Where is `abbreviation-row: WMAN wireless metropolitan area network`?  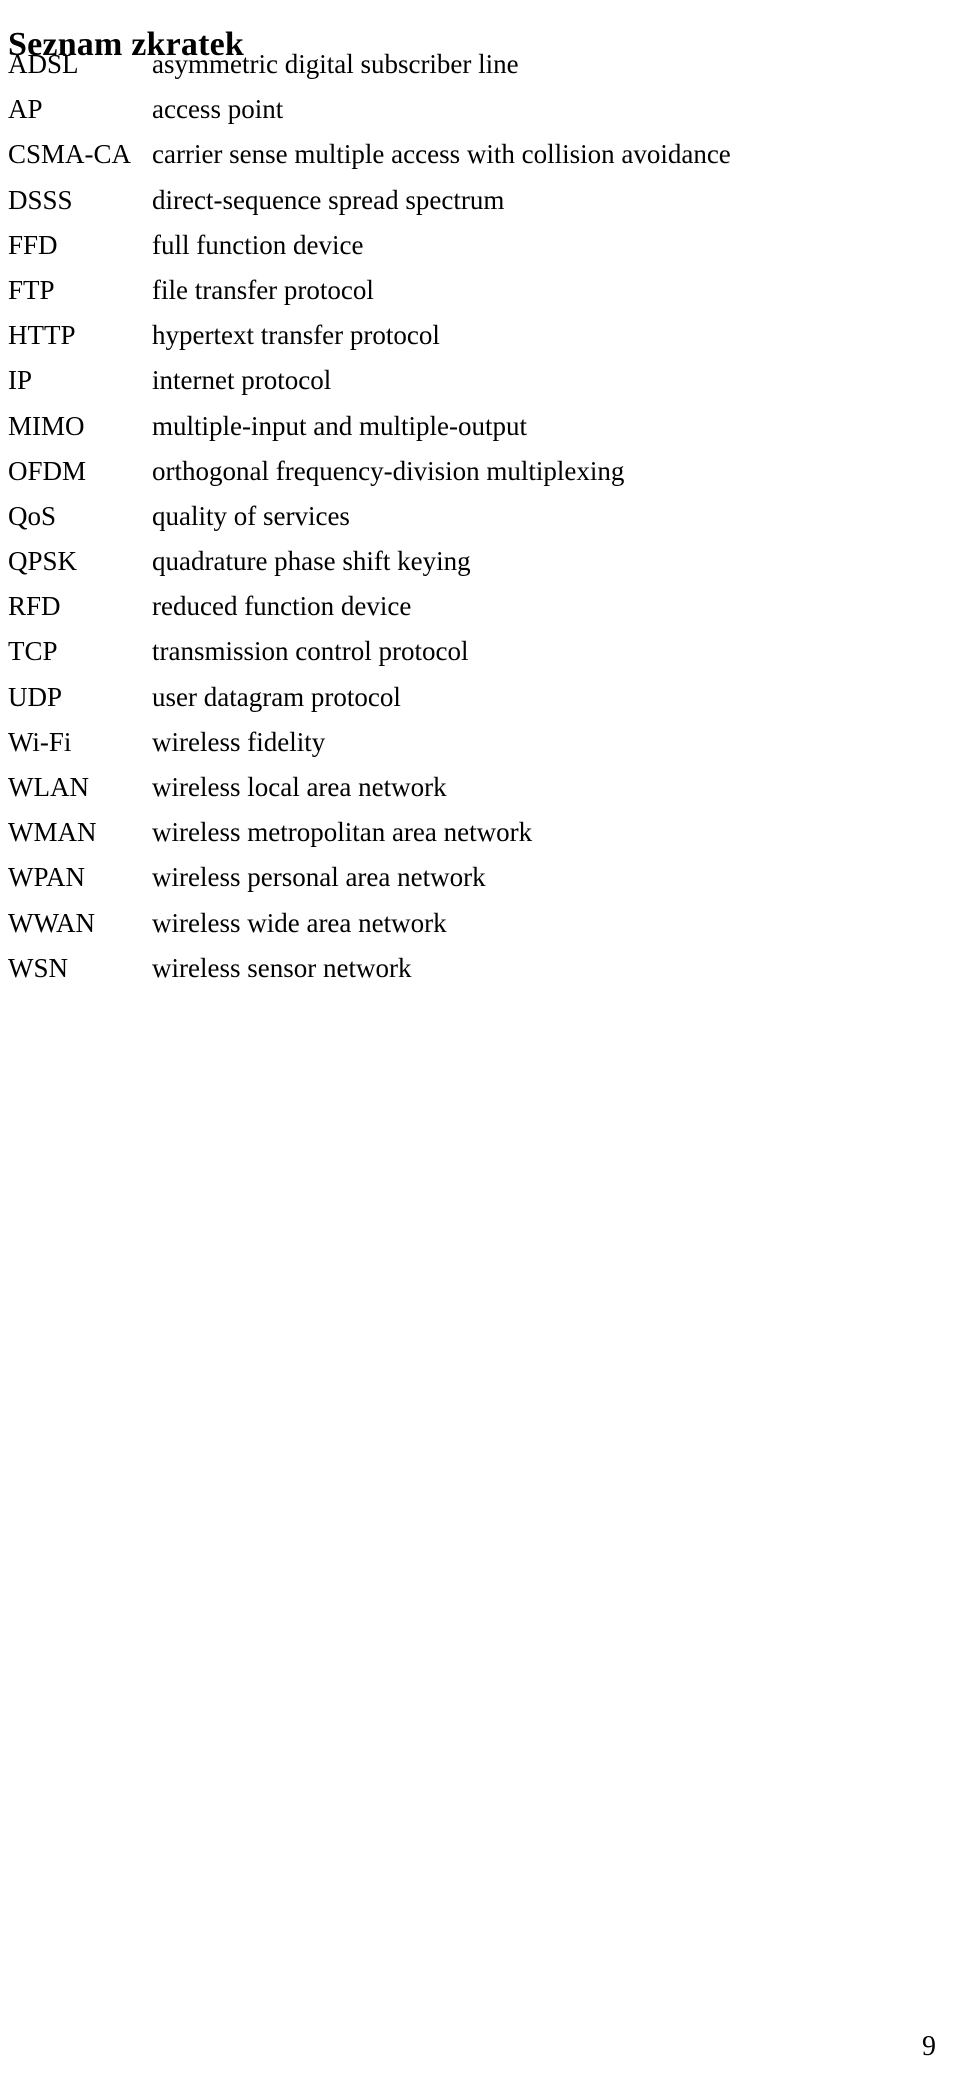
abbreviation-row: WMAN wireless metropolitan area network is located at coordinates (480, 832).